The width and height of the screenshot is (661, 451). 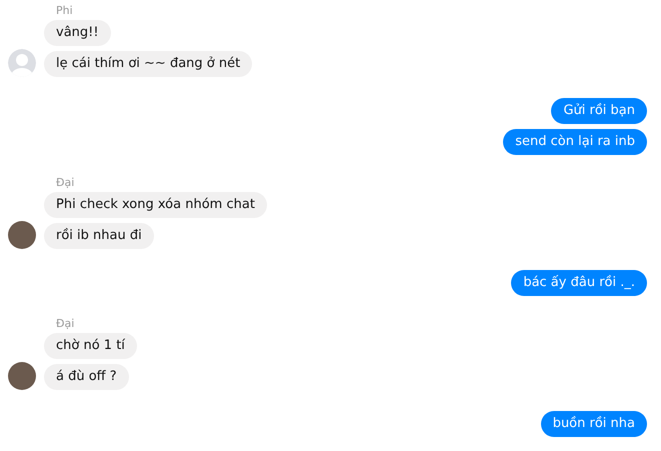 I want to click on message-bubble: buồn rồi nha, so click(x=593, y=424).